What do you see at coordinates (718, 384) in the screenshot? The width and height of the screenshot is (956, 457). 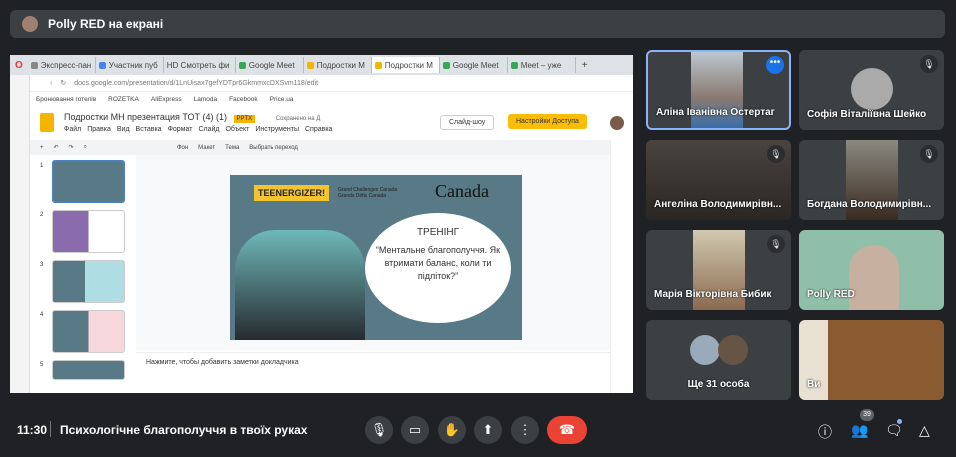 I see `more-participants-label: Ще 31 особа` at bounding box center [718, 384].